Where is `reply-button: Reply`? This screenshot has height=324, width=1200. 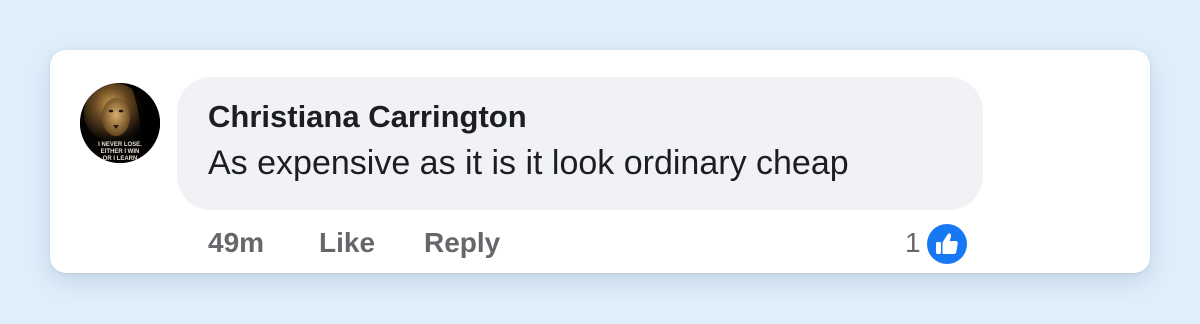 reply-button: Reply is located at coordinates (462, 243).